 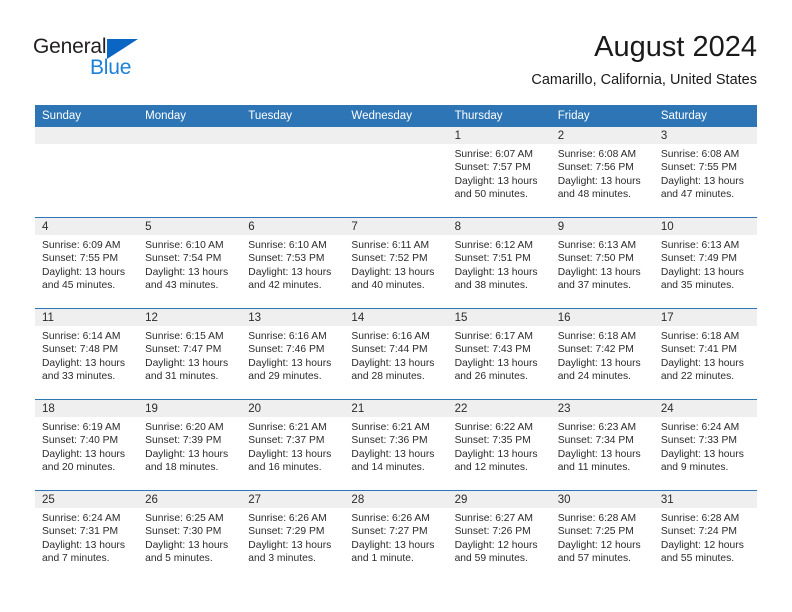 What do you see at coordinates (493, 518) in the screenshot?
I see `sunrise-text: Sunrise: 6:27 AM` at bounding box center [493, 518].